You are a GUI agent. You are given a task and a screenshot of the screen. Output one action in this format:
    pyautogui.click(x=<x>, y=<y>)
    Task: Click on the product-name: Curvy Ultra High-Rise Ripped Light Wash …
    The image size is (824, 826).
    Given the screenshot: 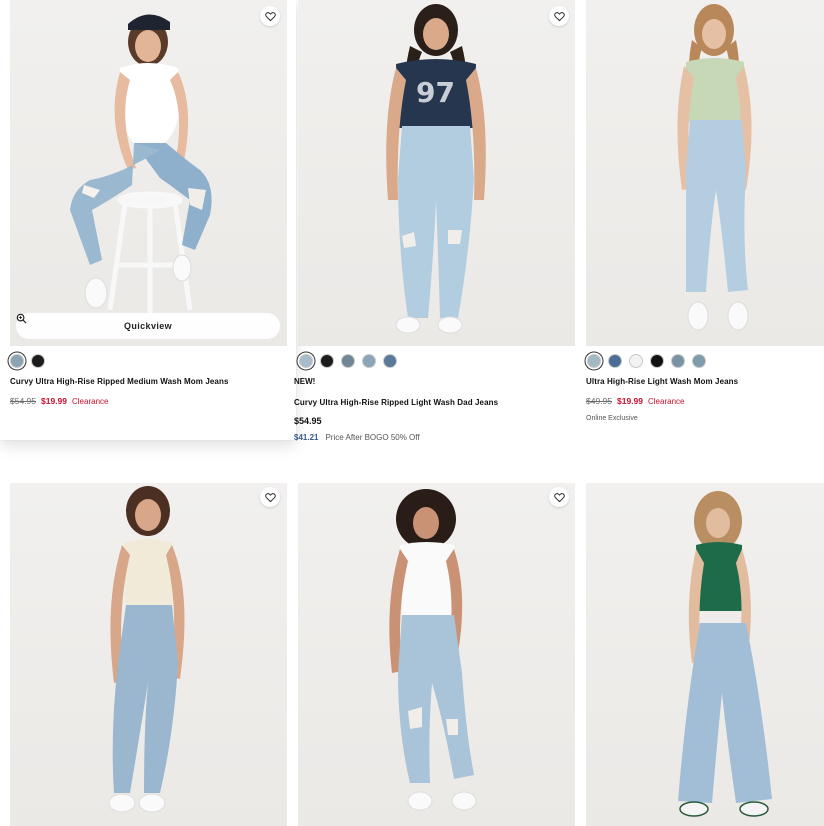 What is the action you would take?
    pyautogui.click(x=434, y=403)
    